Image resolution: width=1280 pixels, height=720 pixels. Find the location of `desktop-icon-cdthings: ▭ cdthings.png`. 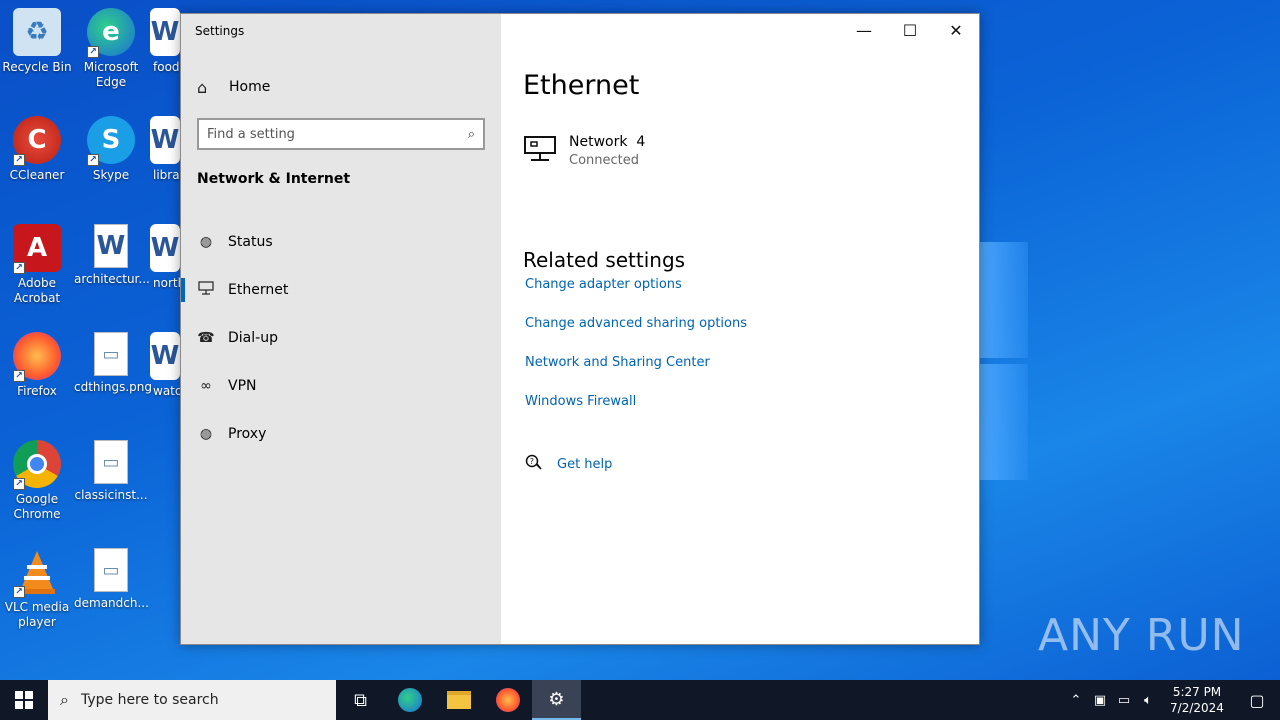

desktop-icon-cdthings: ▭ cdthings.png is located at coordinates (113, 363).